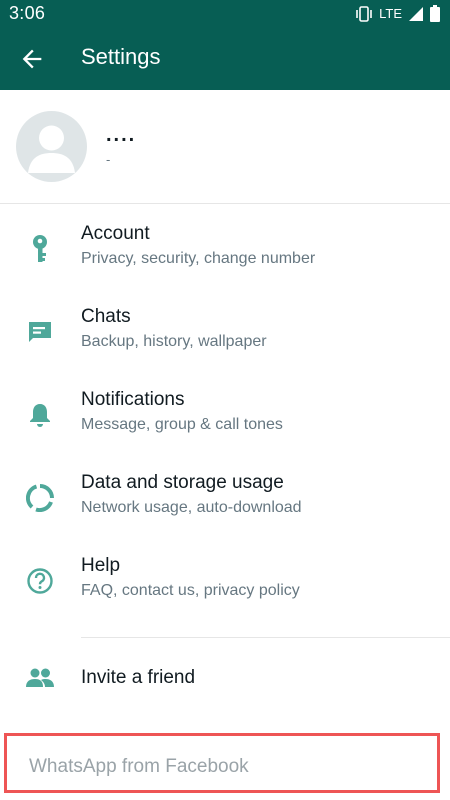 This screenshot has height=800, width=450. I want to click on menu-item-help: Help FAQ, contact us, privacy policy, so click(225, 582).